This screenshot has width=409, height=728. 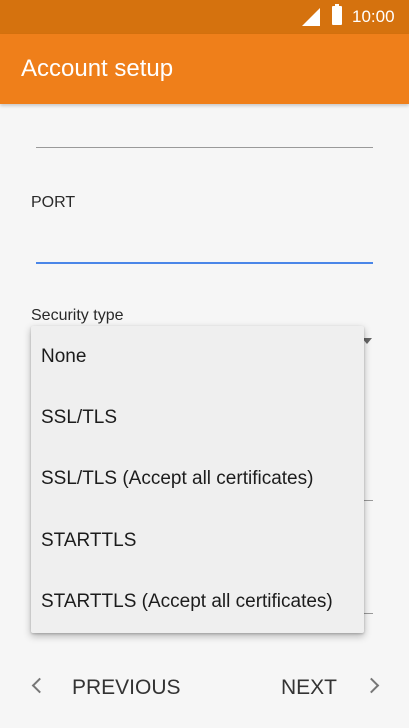 What do you see at coordinates (177, 478) in the screenshot?
I see `option-label: SSL/TLS (Accept all certificates)` at bounding box center [177, 478].